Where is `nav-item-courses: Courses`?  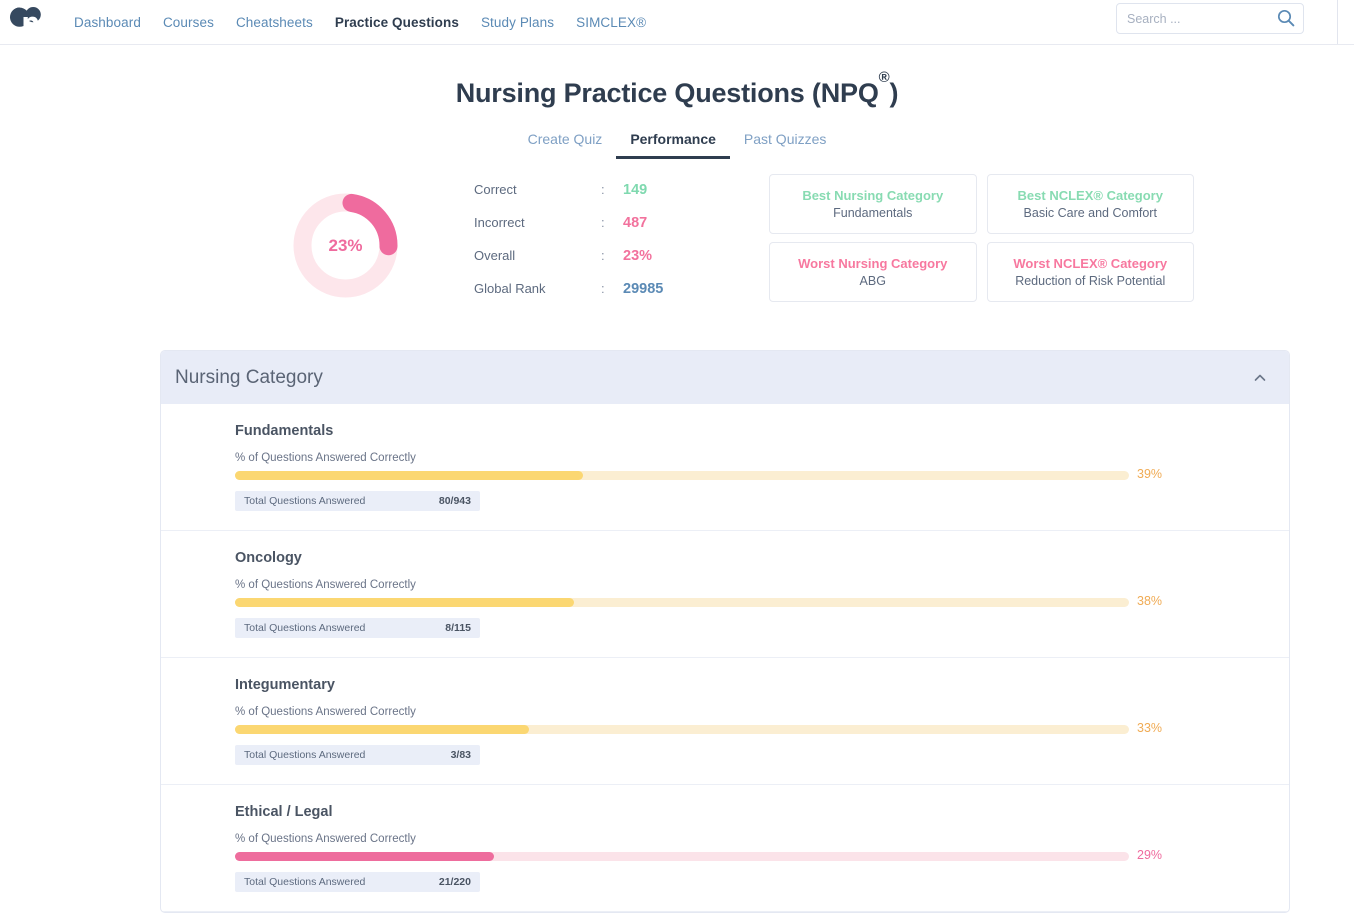
nav-item-courses: Courses is located at coordinates (188, 22).